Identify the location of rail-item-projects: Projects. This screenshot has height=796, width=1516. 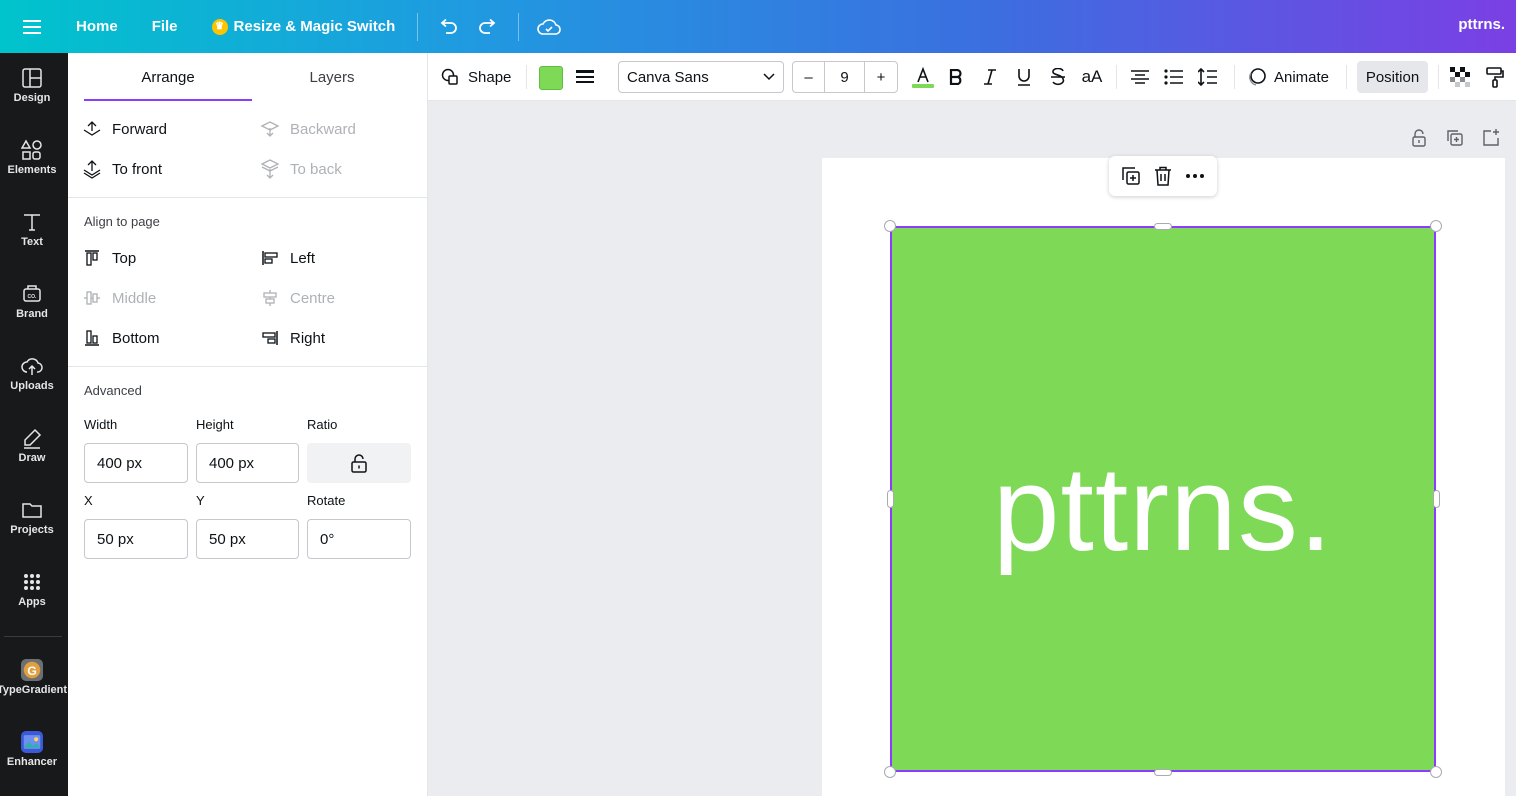
(32, 517).